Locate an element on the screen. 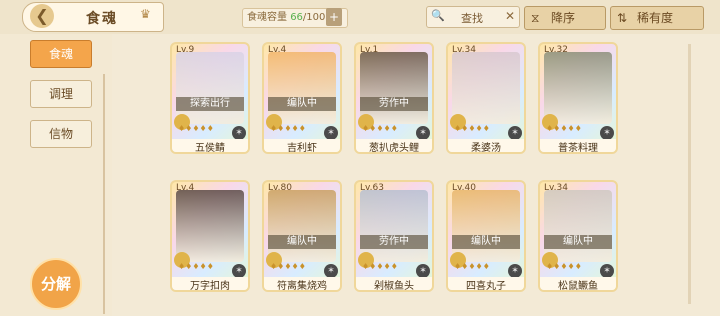  food-soul-card: Lv.80 编队中 ♦♦♦♦♦ ✶ 符离集烧鸡 is located at coordinates (302, 236).